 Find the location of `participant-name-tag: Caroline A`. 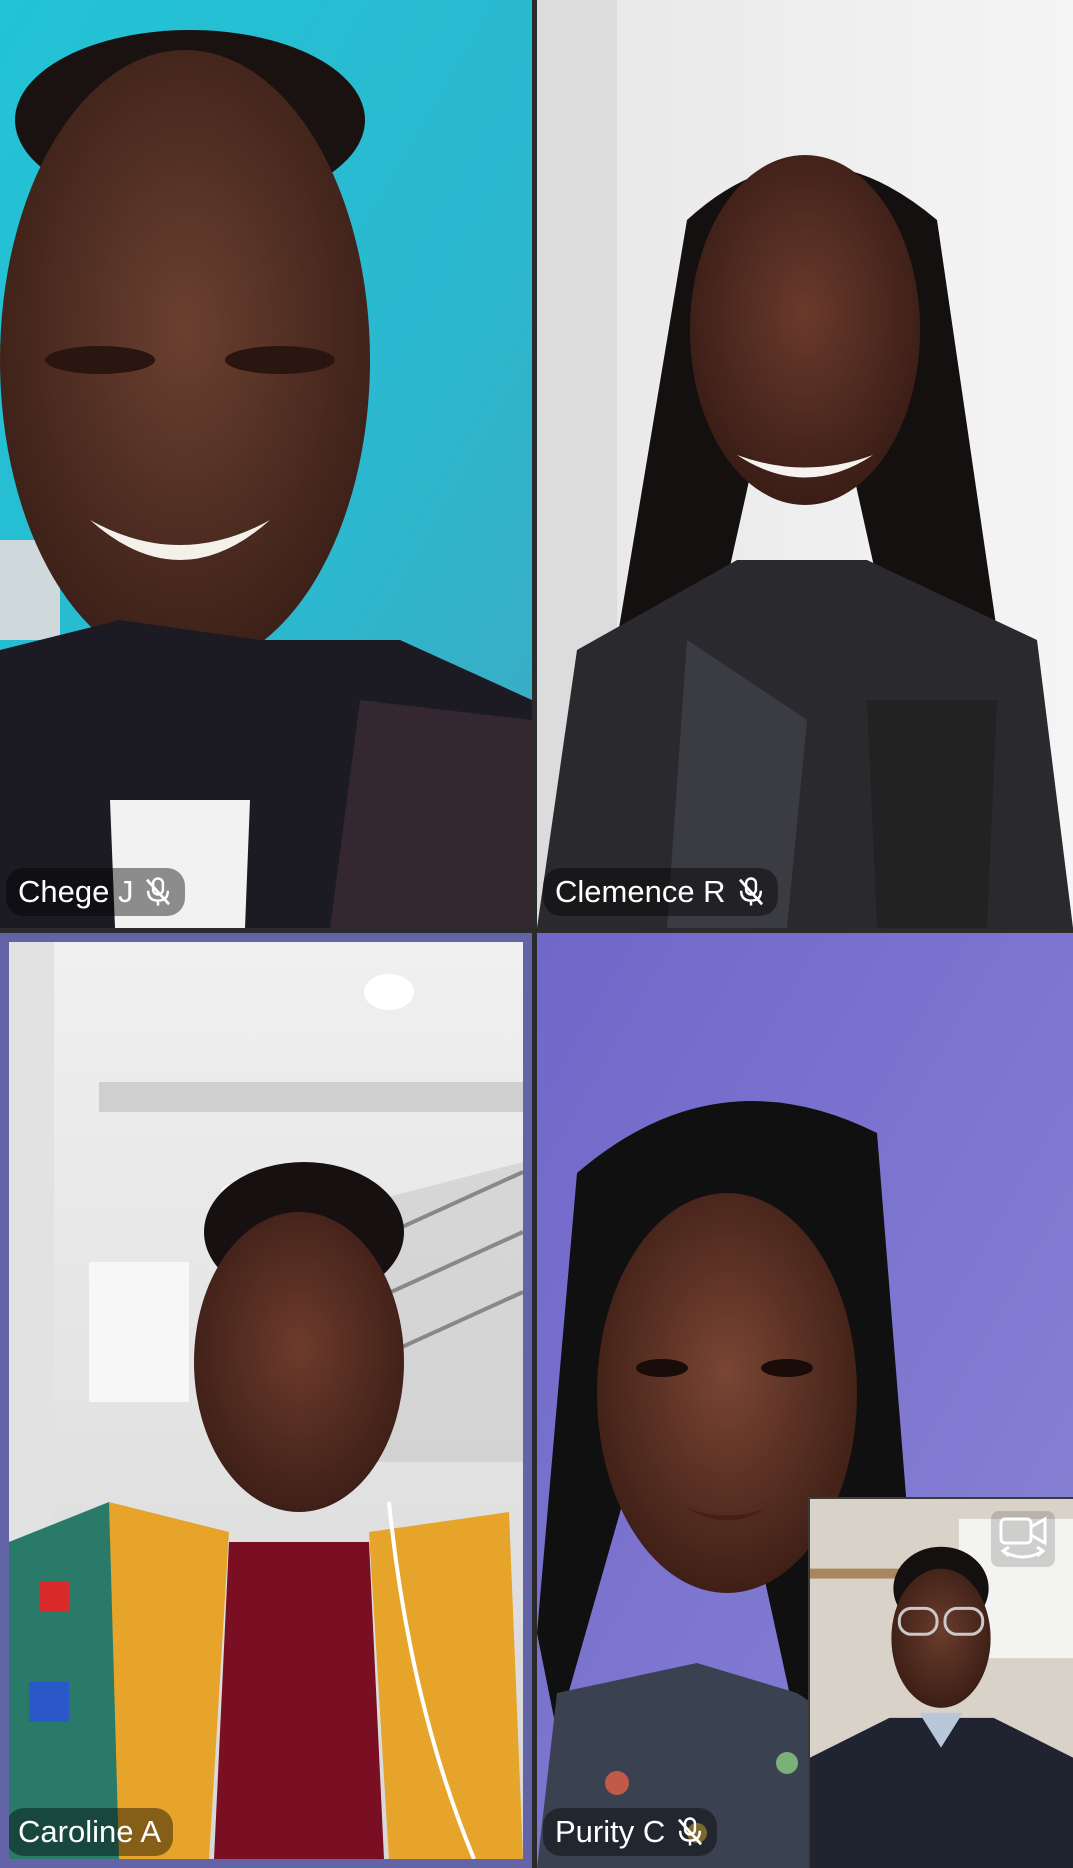

participant-name-tag: Caroline A is located at coordinates (91, 1832).